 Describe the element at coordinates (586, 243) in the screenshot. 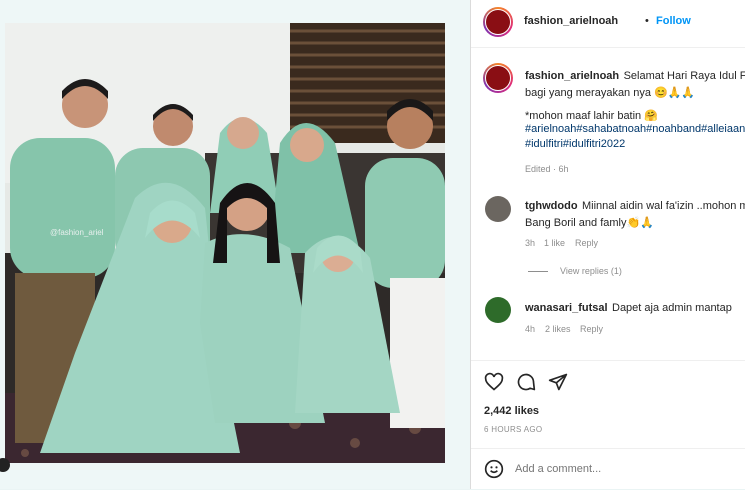

I see `comment-1-reply: Reply` at that location.